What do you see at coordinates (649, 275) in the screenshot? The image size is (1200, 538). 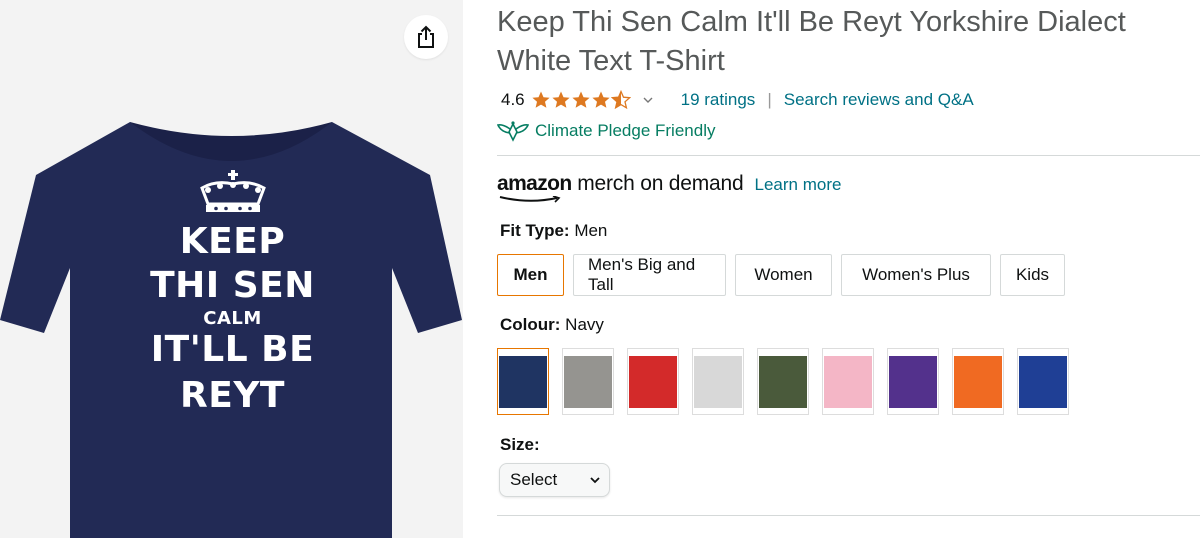 I see `fit-option-mens-big-and-tall: Men's Big and Tall` at bounding box center [649, 275].